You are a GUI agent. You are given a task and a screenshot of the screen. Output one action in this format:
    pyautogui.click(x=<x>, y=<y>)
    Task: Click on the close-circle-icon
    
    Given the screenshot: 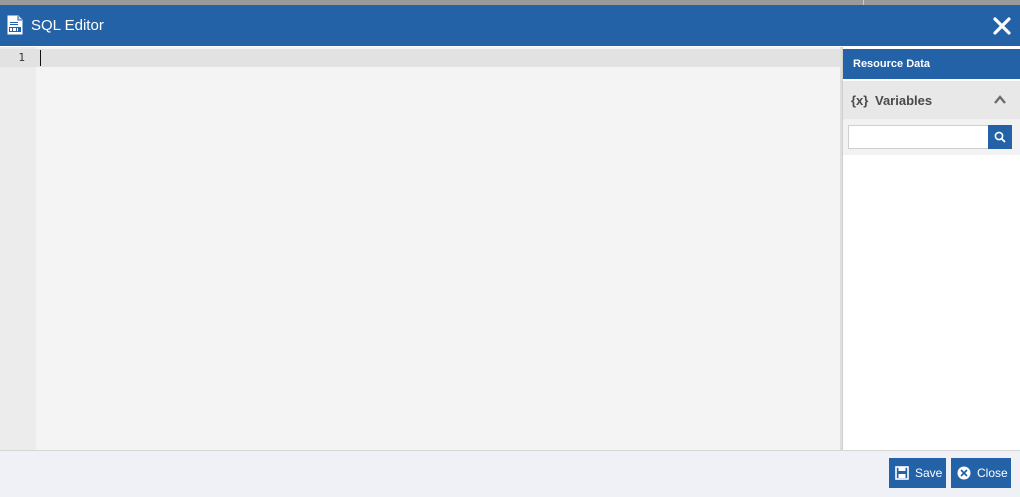 What is the action you would take?
    pyautogui.click(x=964, y=473)
    